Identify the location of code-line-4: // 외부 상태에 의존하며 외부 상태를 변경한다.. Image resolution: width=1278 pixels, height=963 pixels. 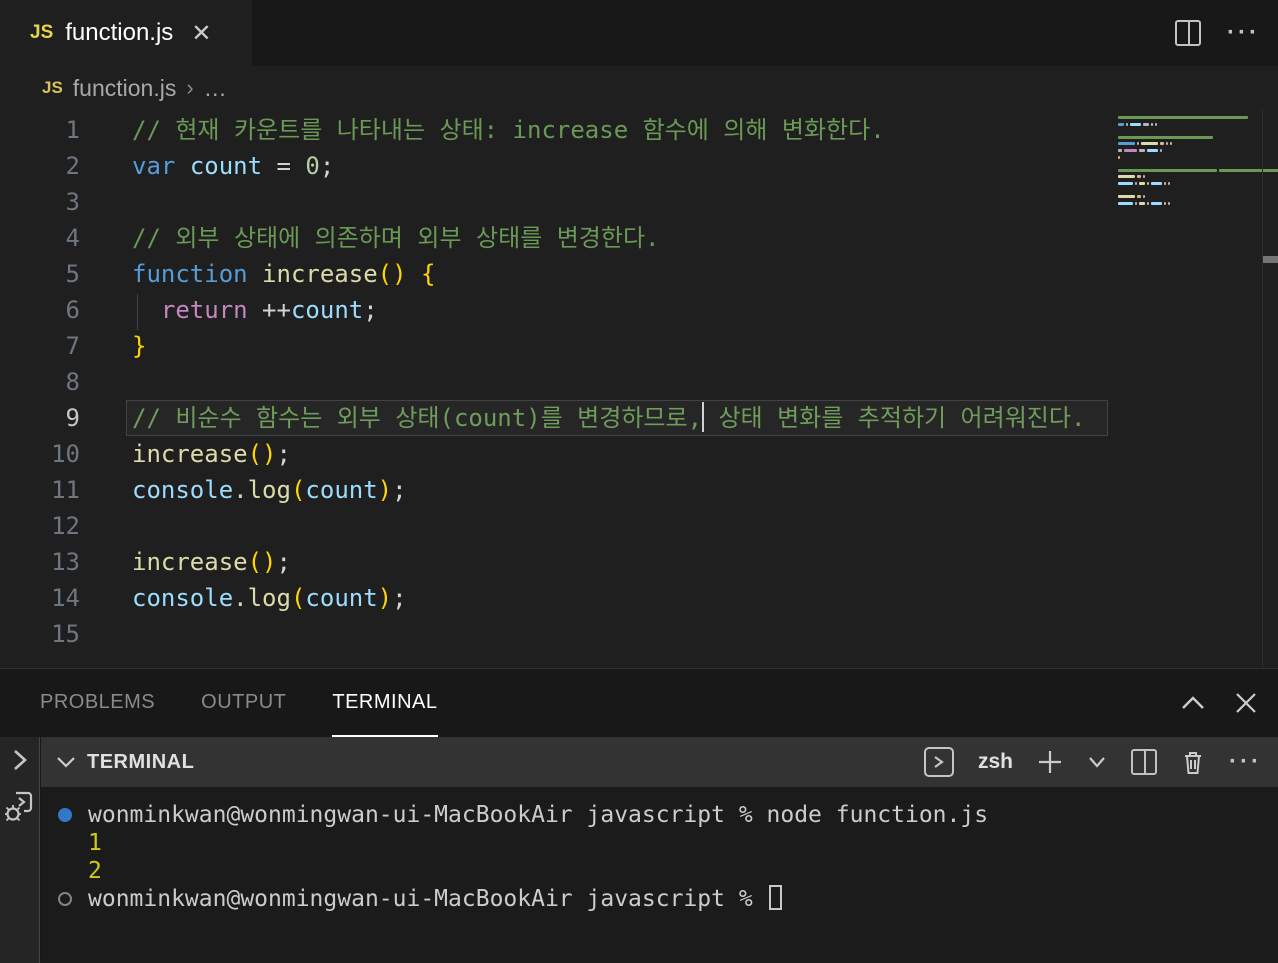
(555, 238).